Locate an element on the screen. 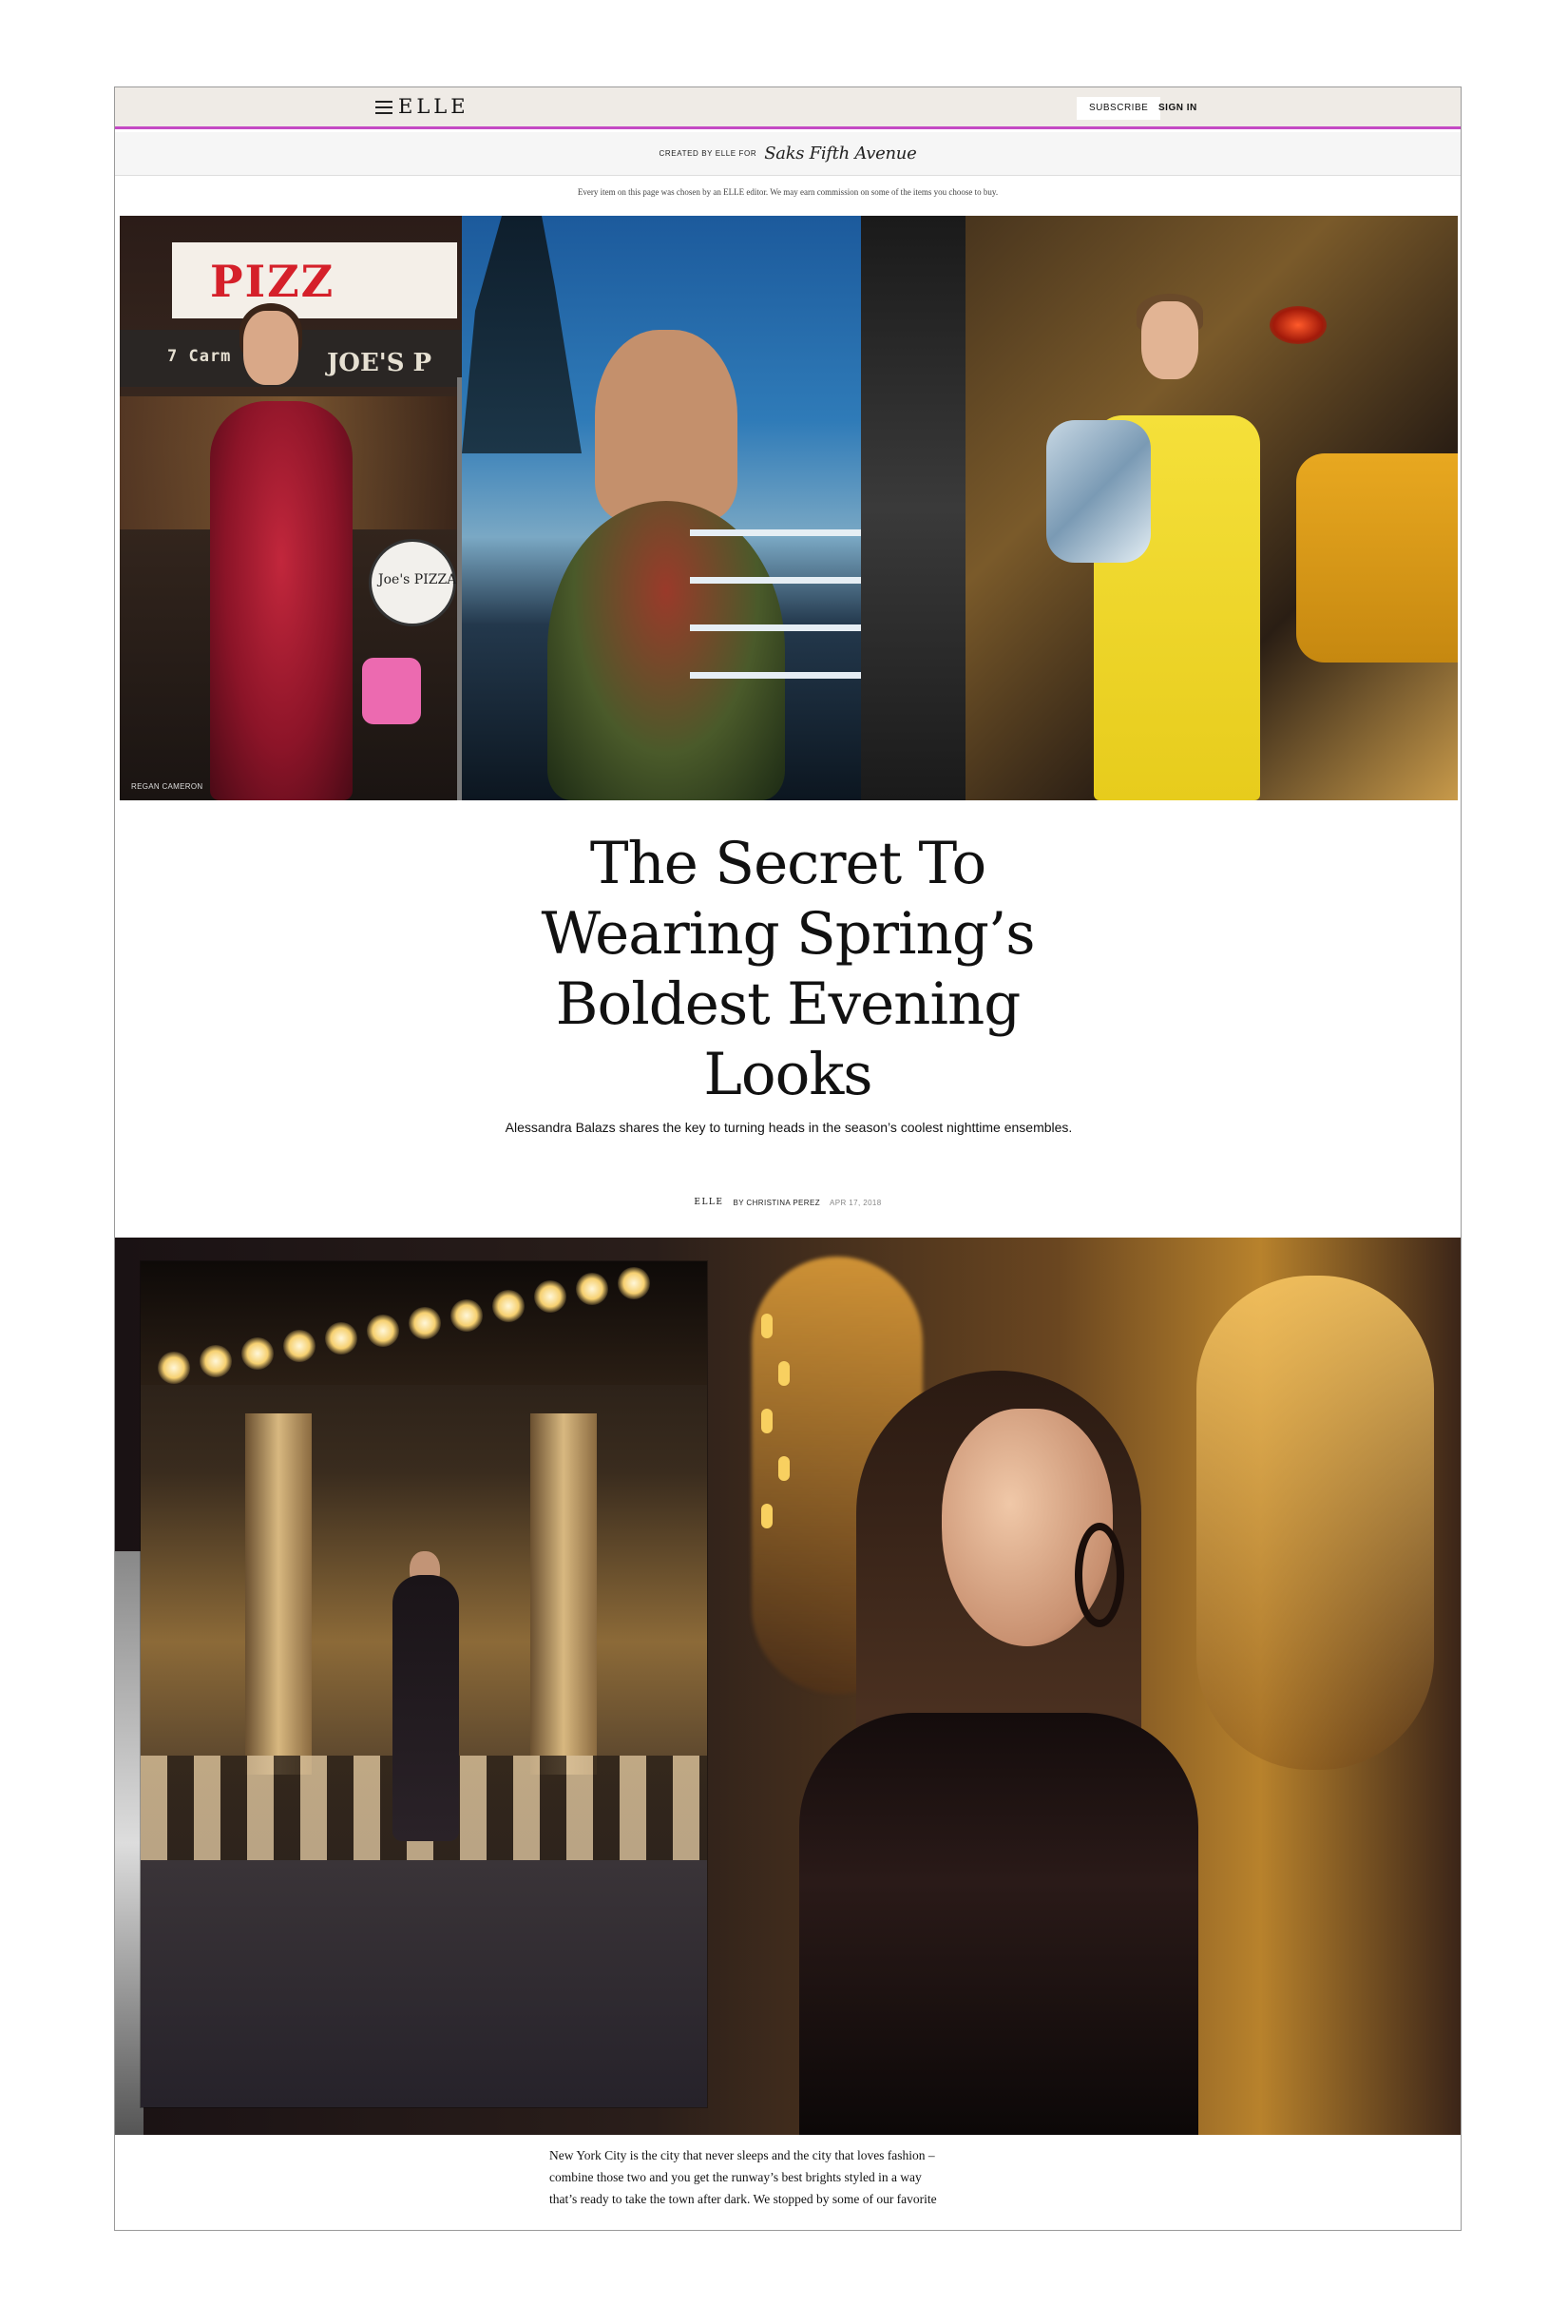  feature-photo-hotel-entrance is located at coordinates (424, 1684).